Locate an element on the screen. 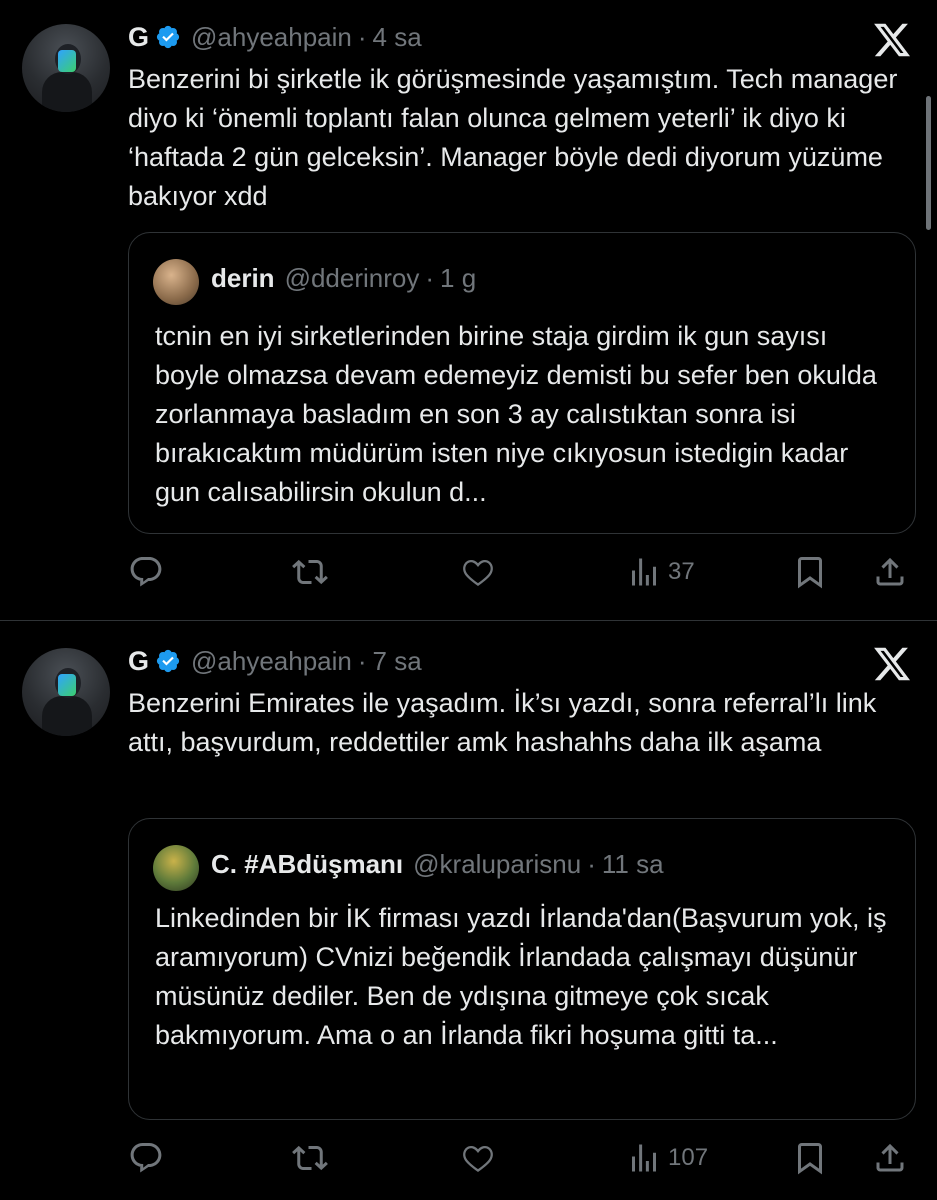 This screenshot has width=937, height=1200. views-button: 107 is located at coordinates (667, 1158).